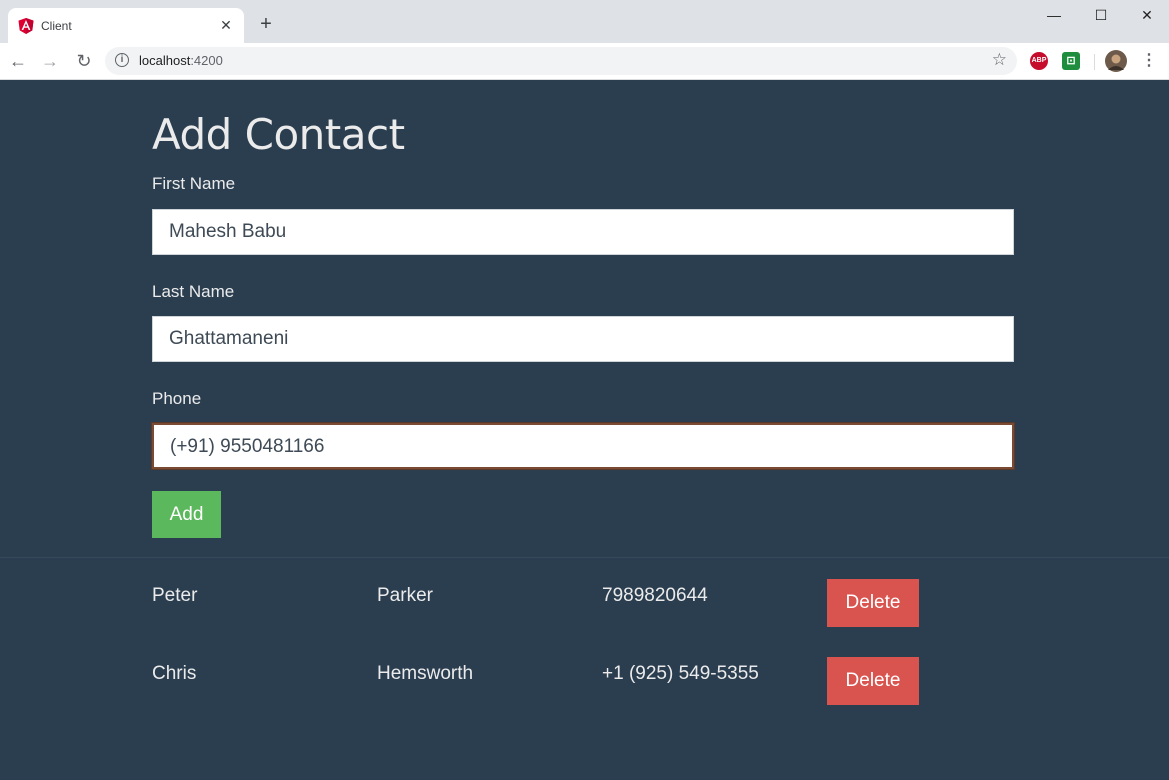  Describe the element at coordinates (584, 603) in the screenshot. I see `contact-row: Peter Parker 7989820644 Delete` at that location.